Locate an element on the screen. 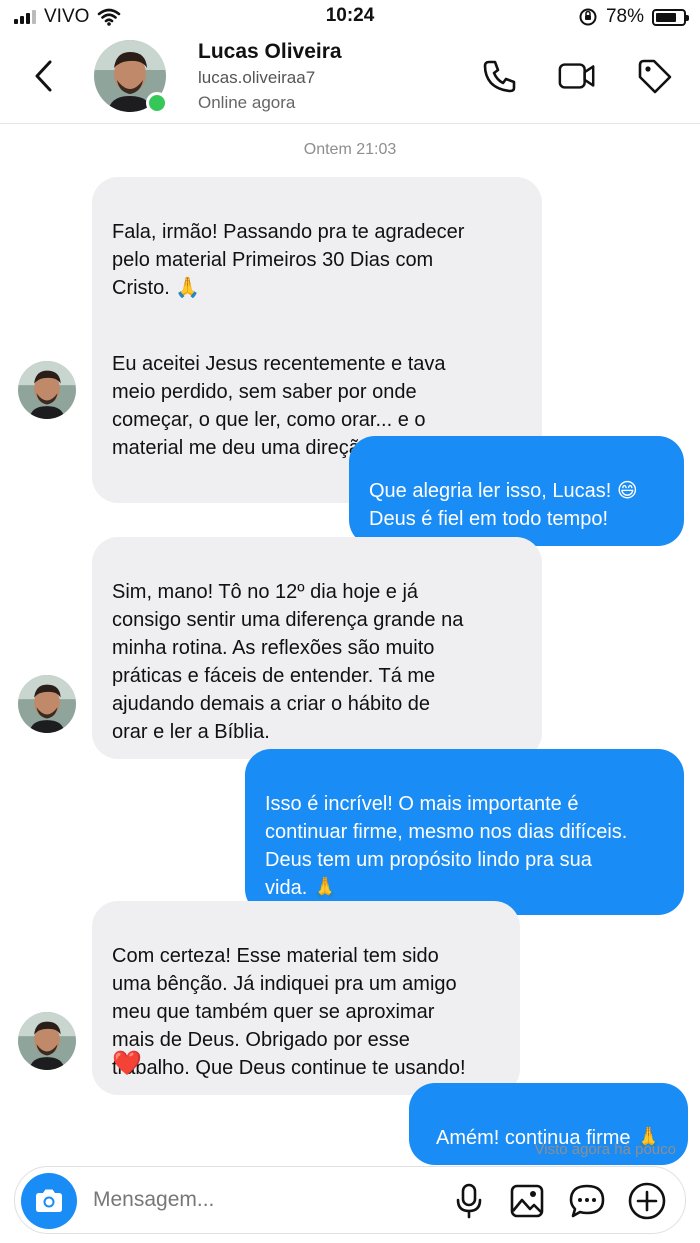  orientation-lock-icon is located at coordinates (588, 17).